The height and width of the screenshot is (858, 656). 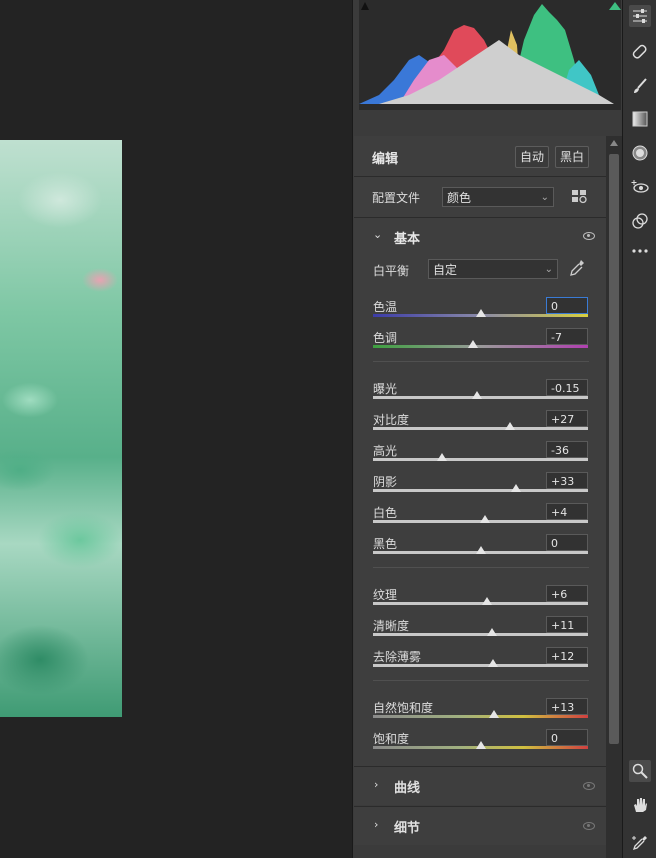 What do you see at coordinates (385, 159) in the screenshot?
I see `edit-title: 编辑` at bounding box center [385, 159].